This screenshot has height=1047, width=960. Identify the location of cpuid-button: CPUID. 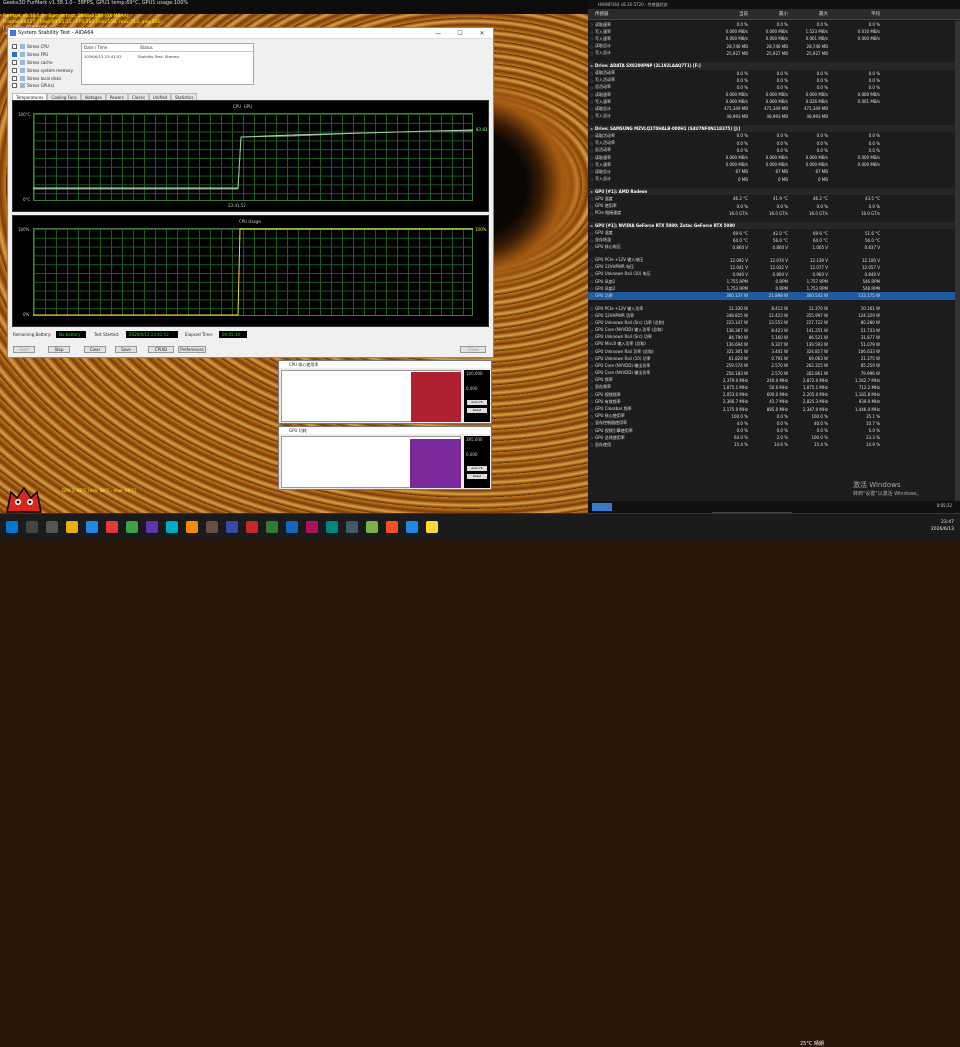
(161, 349).